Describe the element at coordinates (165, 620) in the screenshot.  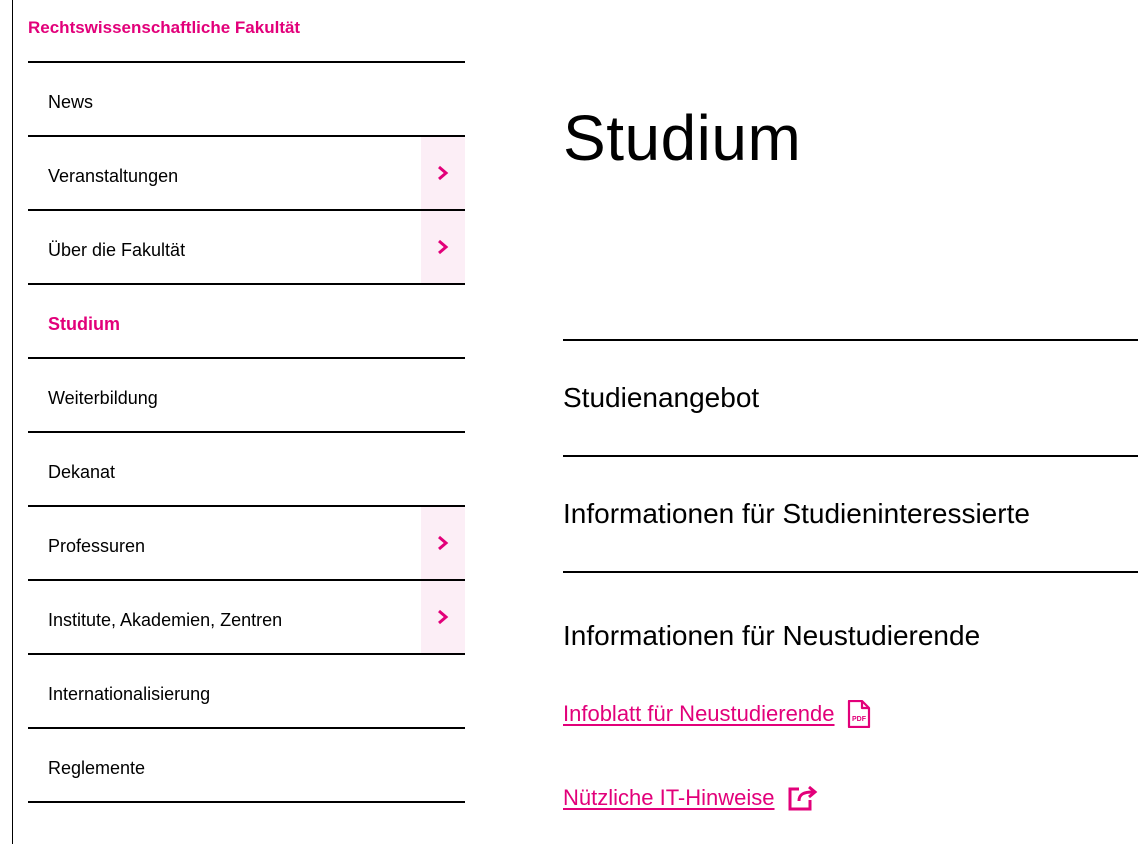
I see `sidebar-item-label: Institute, Akademien, Zentren` at that location.